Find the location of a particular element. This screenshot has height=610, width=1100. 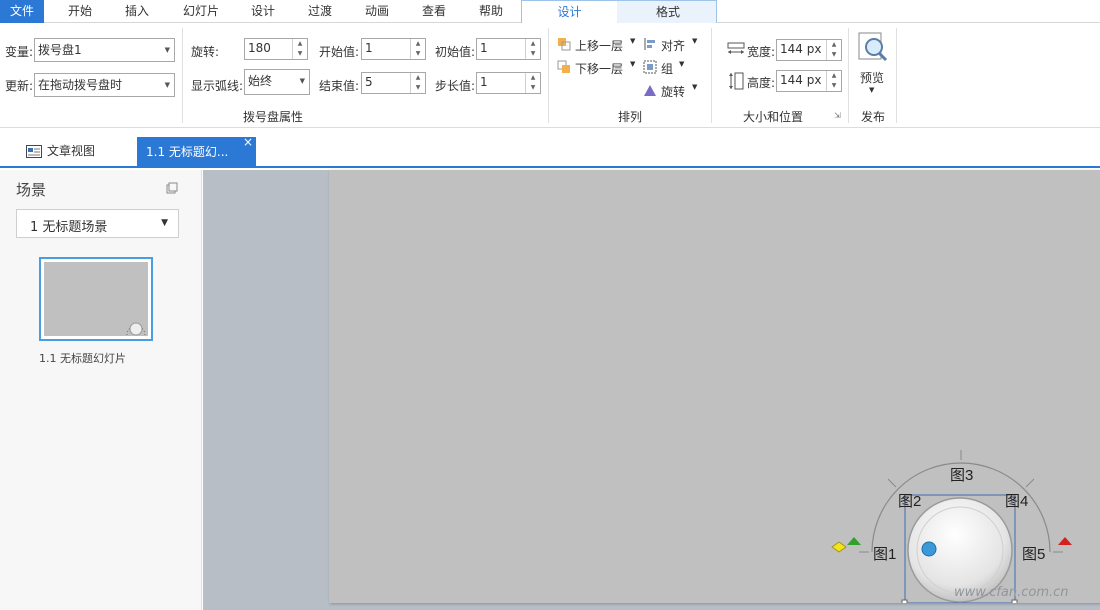

height-icon is located at coordinates (736, 81).